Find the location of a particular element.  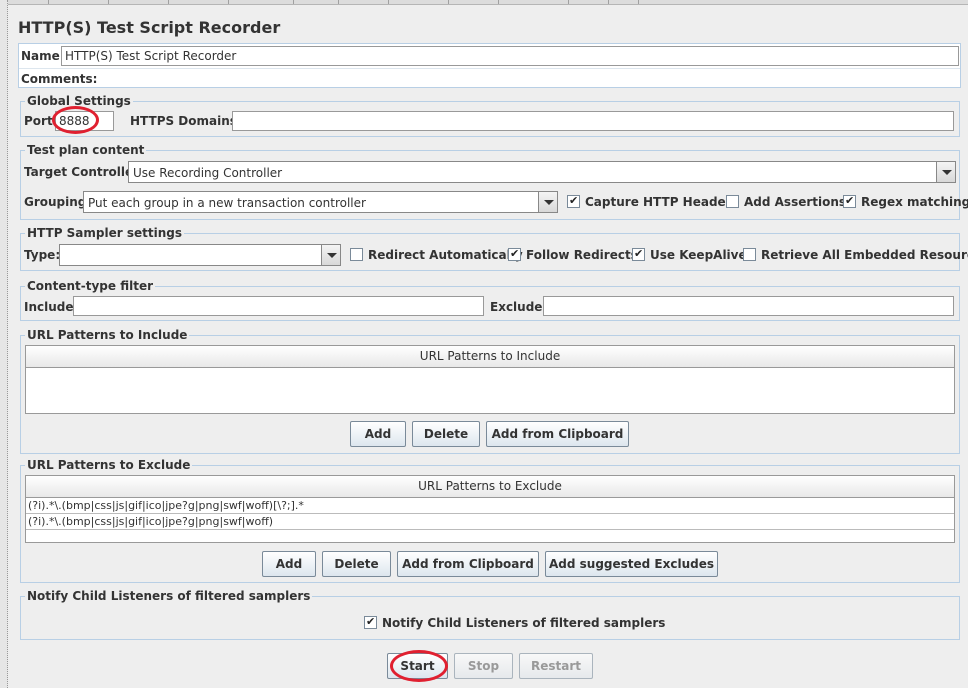

add-assertions-checkbox: Add Assertions is located at coordinates (786, 202).